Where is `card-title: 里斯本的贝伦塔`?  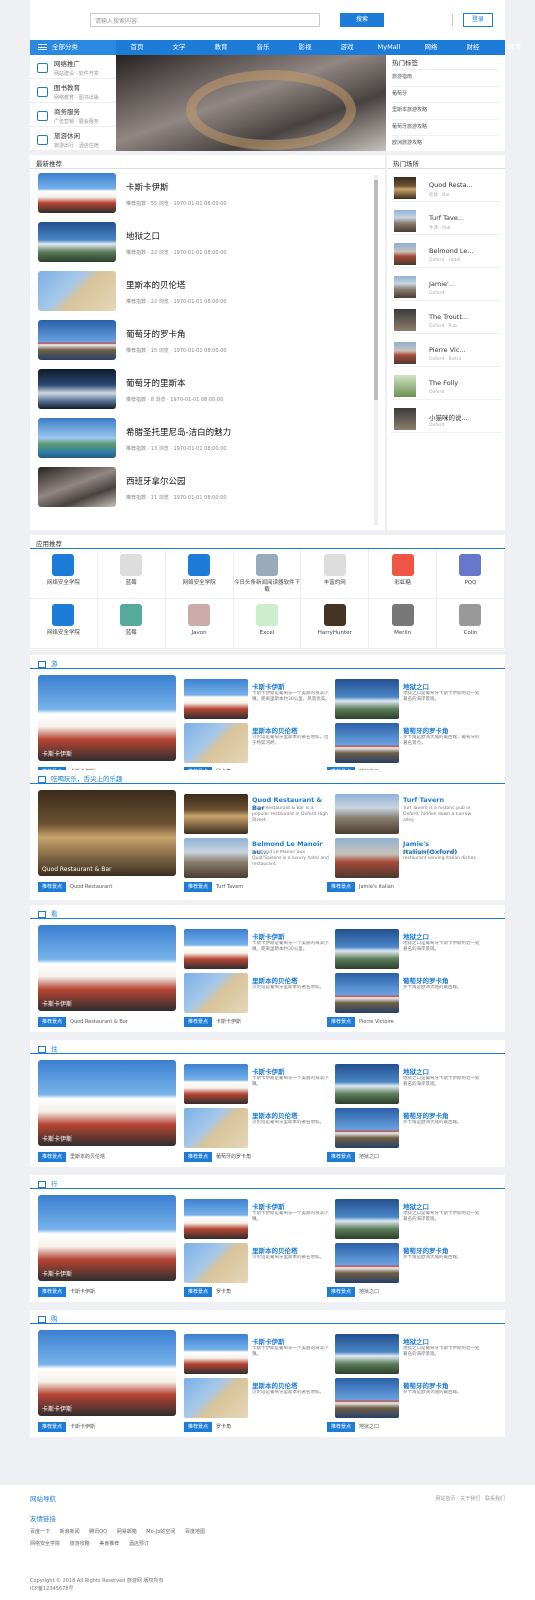 card-title: 里斯本的贝伦塔 is located at coordinates (275, 980).